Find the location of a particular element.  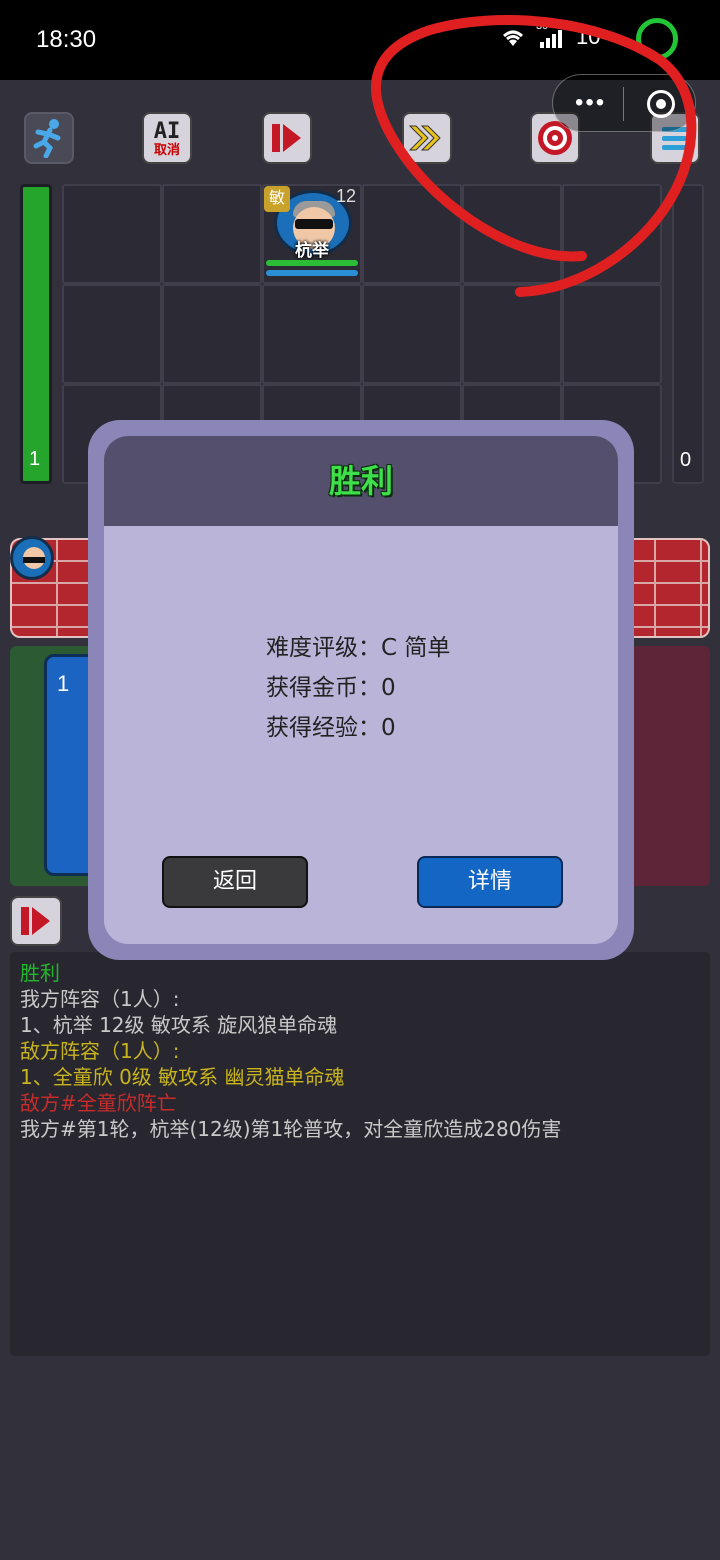

mini-program-capsule: ••• is located at coordinates (624, 103).